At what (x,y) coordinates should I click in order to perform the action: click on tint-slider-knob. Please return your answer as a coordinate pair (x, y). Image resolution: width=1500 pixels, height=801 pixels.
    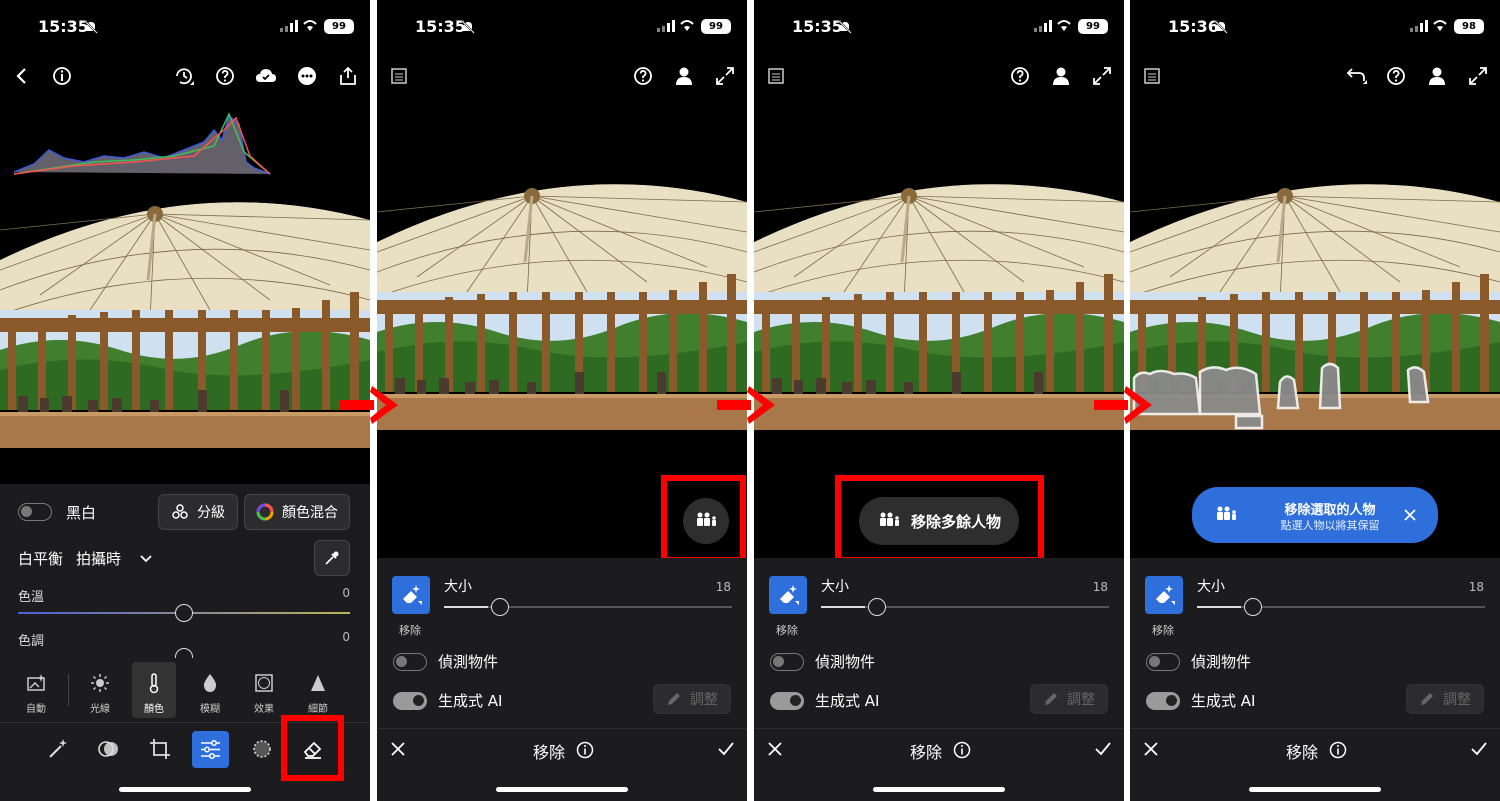
    Looking at the image, I should click on (184, 653).